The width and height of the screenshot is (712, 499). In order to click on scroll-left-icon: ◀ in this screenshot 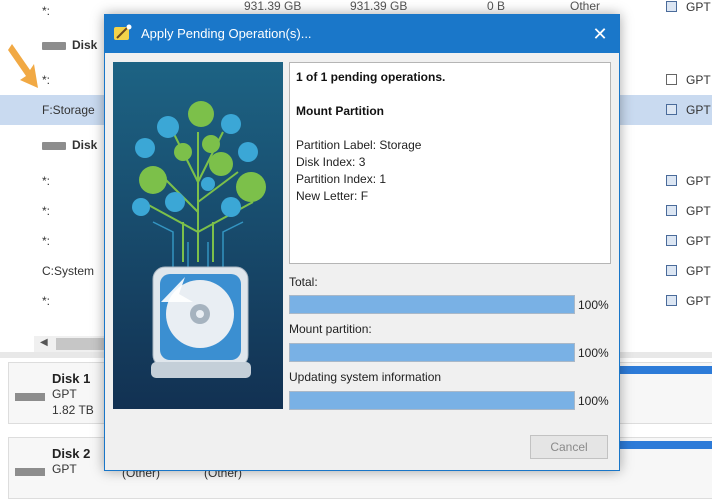, I will do `click(44, 342)`.